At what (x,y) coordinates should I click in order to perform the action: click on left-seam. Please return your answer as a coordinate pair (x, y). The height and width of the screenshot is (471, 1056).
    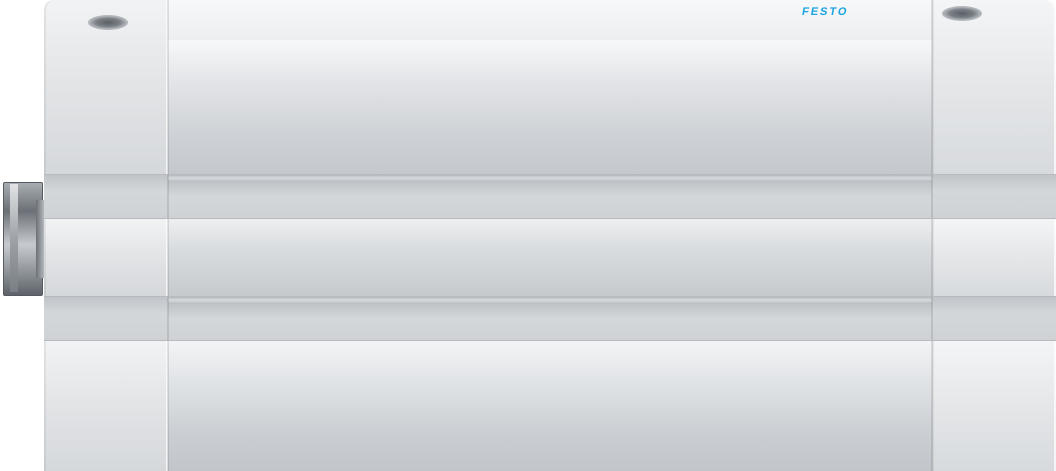
    Looking at the image, I should click on (168, 235).